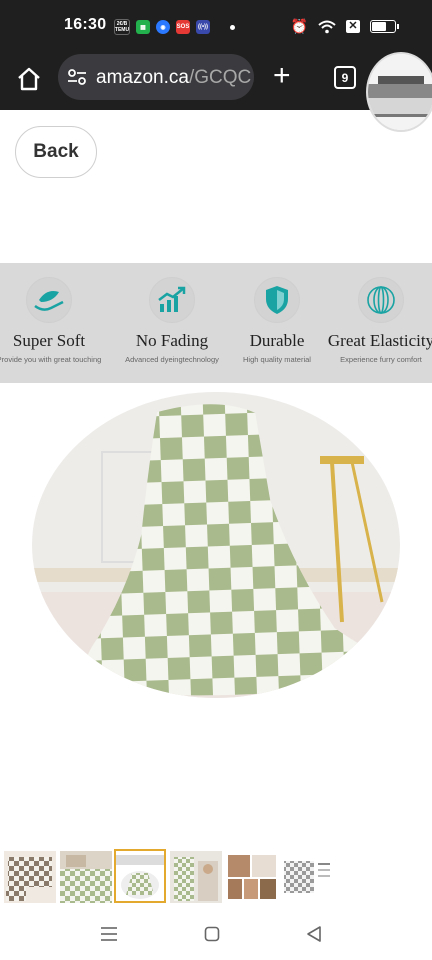  I want to click on url-text: amazon.ca/GCQC, so click(173, 78).